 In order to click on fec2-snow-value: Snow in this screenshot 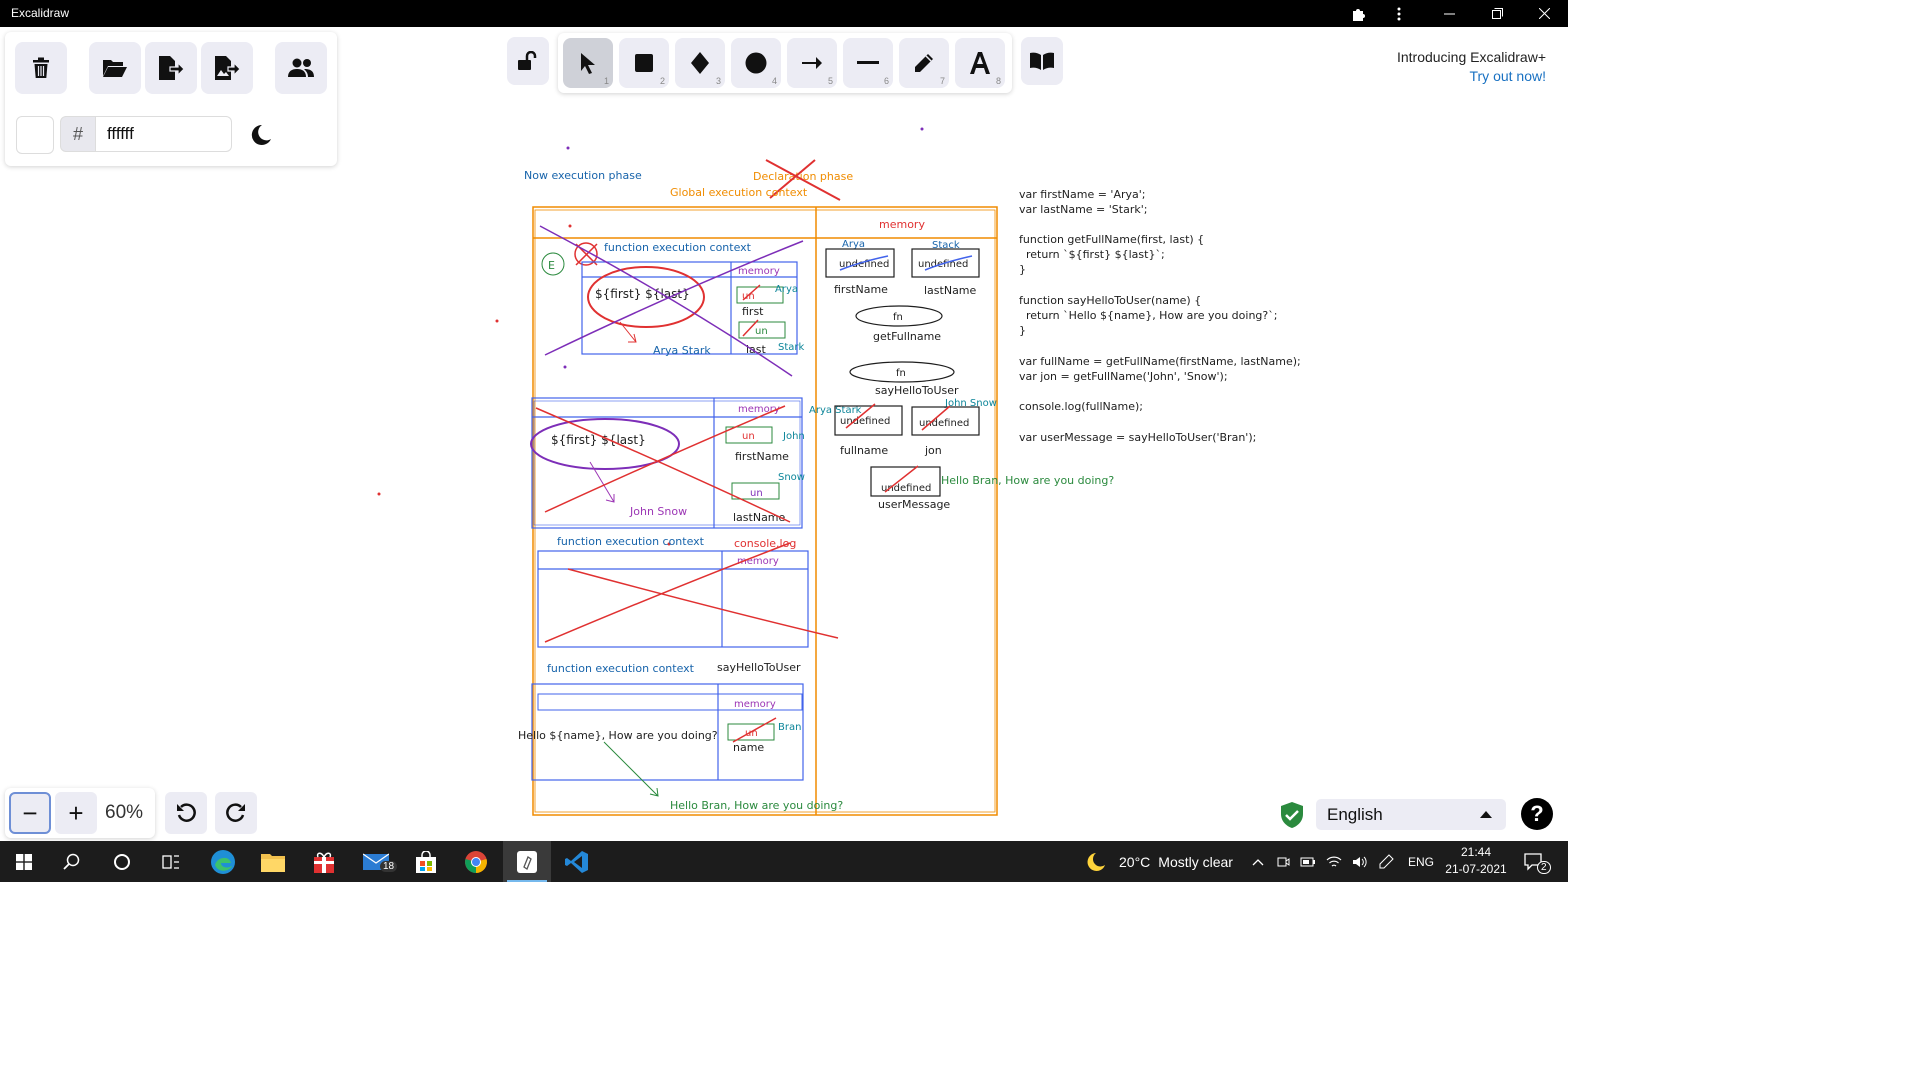, I will do `click(791, 477)`.